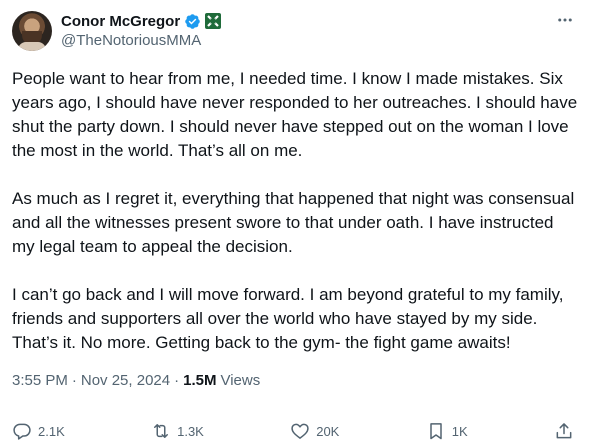 This screenshot has height=448, width=589. Describe the element at coordinates (161, 431) in the screenshot. I see `repost-icon` at that location.